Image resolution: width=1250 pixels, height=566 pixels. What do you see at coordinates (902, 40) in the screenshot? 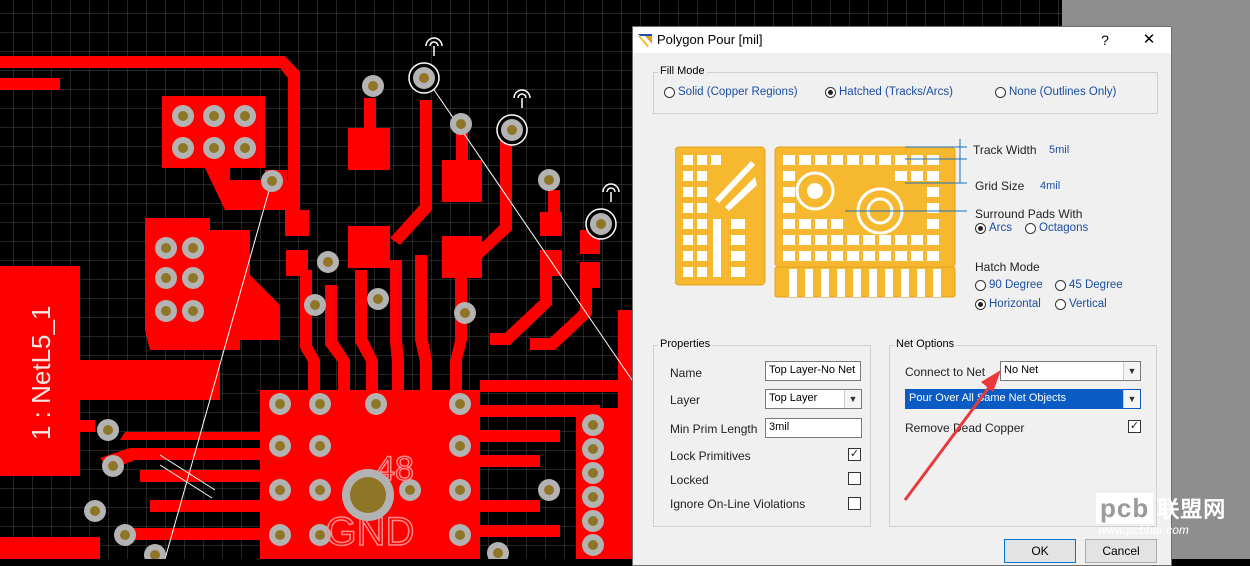
I see `dialog-titlebar: Polygon Pour [mil] ? ✕` at bounding box center [902, 40].